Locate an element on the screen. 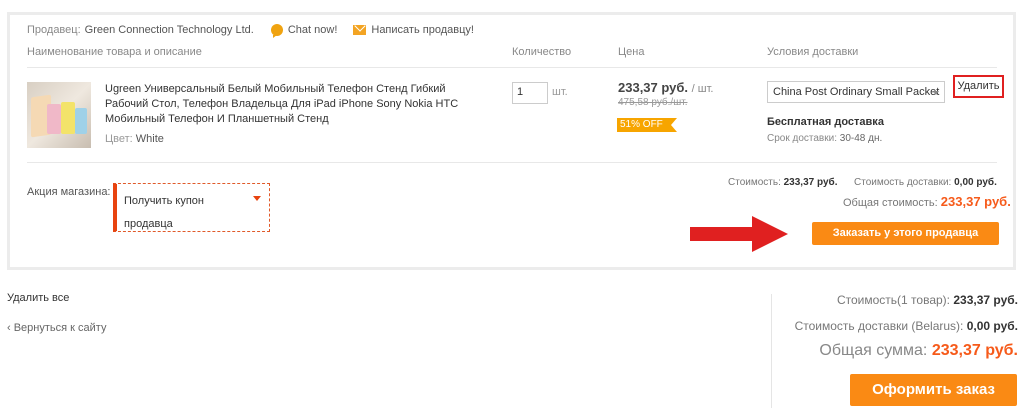 This screenshot has width=1024, height=408. store-cost: Стоимость: 233,37 руб. is located at coordinates (782, 182).